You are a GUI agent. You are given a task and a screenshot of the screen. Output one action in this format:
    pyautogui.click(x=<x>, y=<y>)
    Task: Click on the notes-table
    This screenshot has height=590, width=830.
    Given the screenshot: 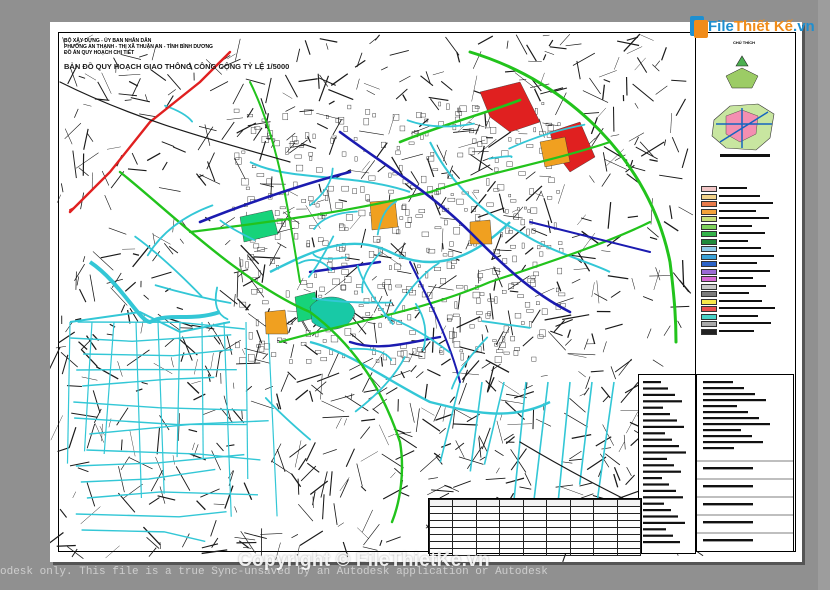 What is the action you would take?
    pyautogui.click(x=667, y=464)
    